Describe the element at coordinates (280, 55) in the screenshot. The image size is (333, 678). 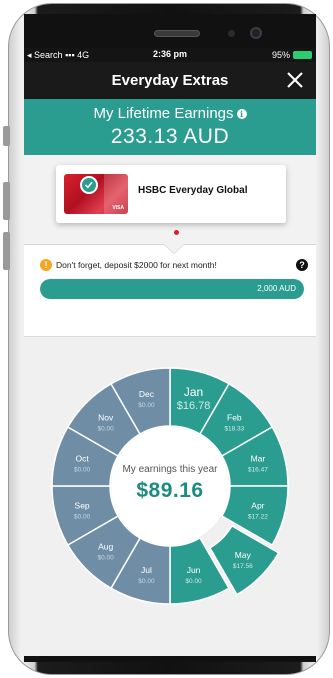
I see `battery-percentage: 95%` at that location.